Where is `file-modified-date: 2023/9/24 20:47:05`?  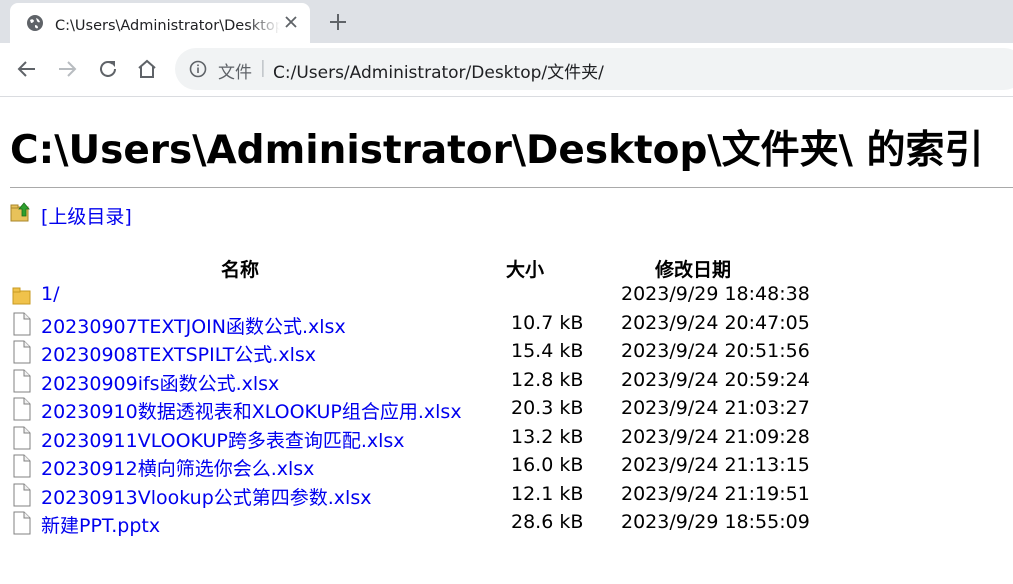 file-modified-date: 2023/9/24 20:47:05 is located at coordinates (715, 323).